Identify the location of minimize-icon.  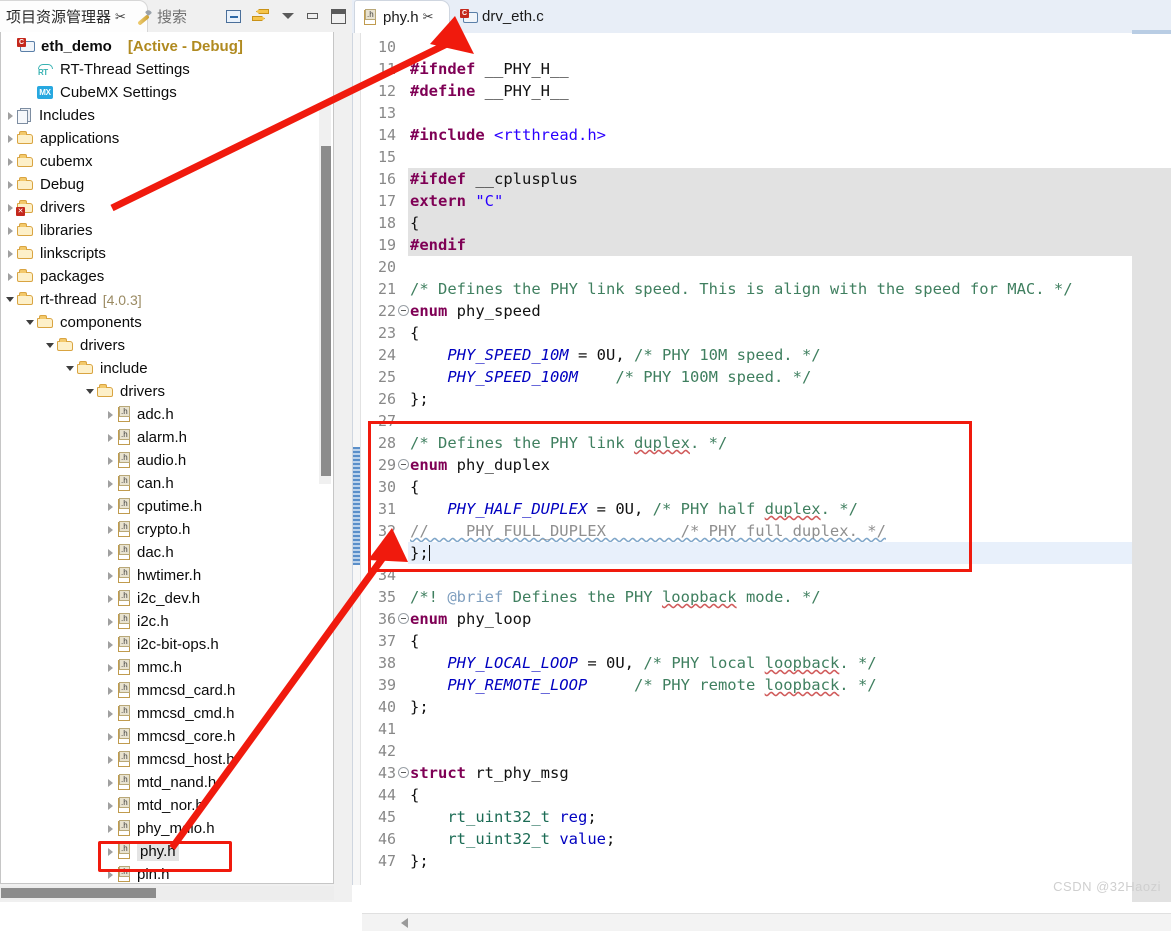
(313, 16).